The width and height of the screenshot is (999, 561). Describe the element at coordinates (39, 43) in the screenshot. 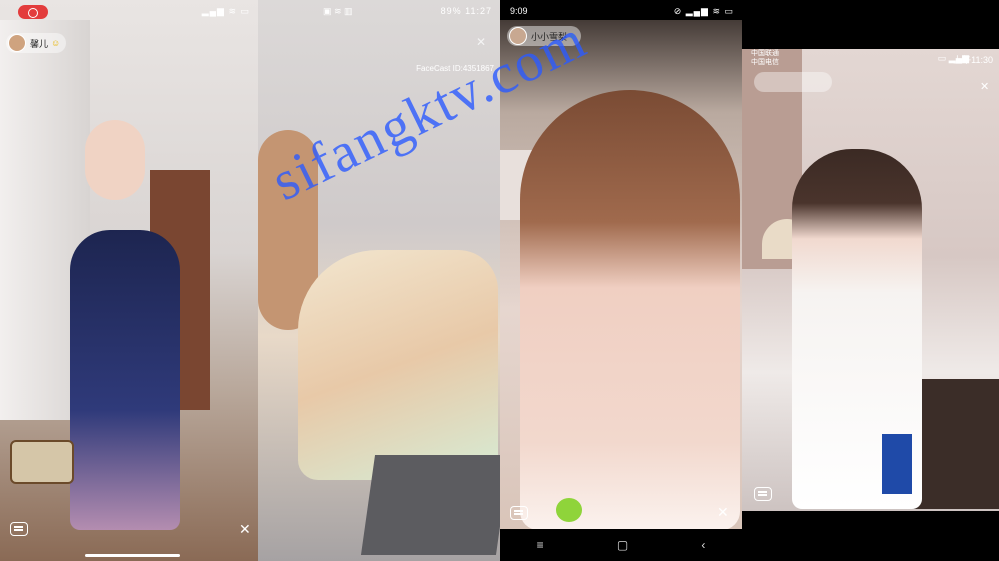

I see `host-name: 馨儿` at that location.